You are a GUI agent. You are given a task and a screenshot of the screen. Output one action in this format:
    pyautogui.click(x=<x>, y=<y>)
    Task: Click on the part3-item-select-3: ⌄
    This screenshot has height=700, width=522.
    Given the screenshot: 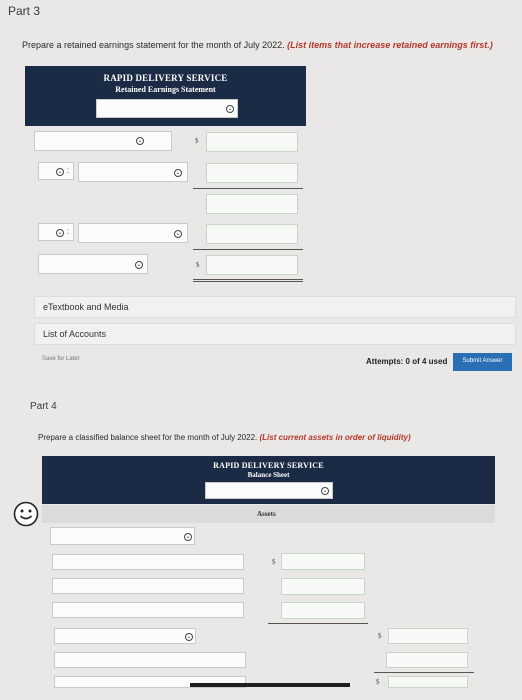 What is the action you would take?
    pyautogui.click(x=133, y=233)
    